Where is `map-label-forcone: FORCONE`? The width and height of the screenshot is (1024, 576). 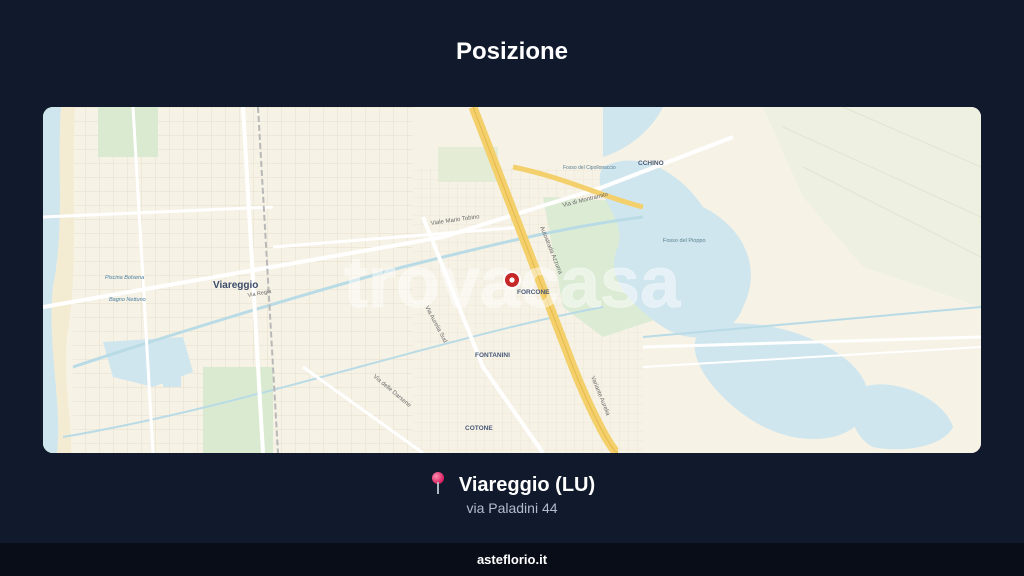
map-label-forcone: FORCONE is located at coordinates (533, 292).